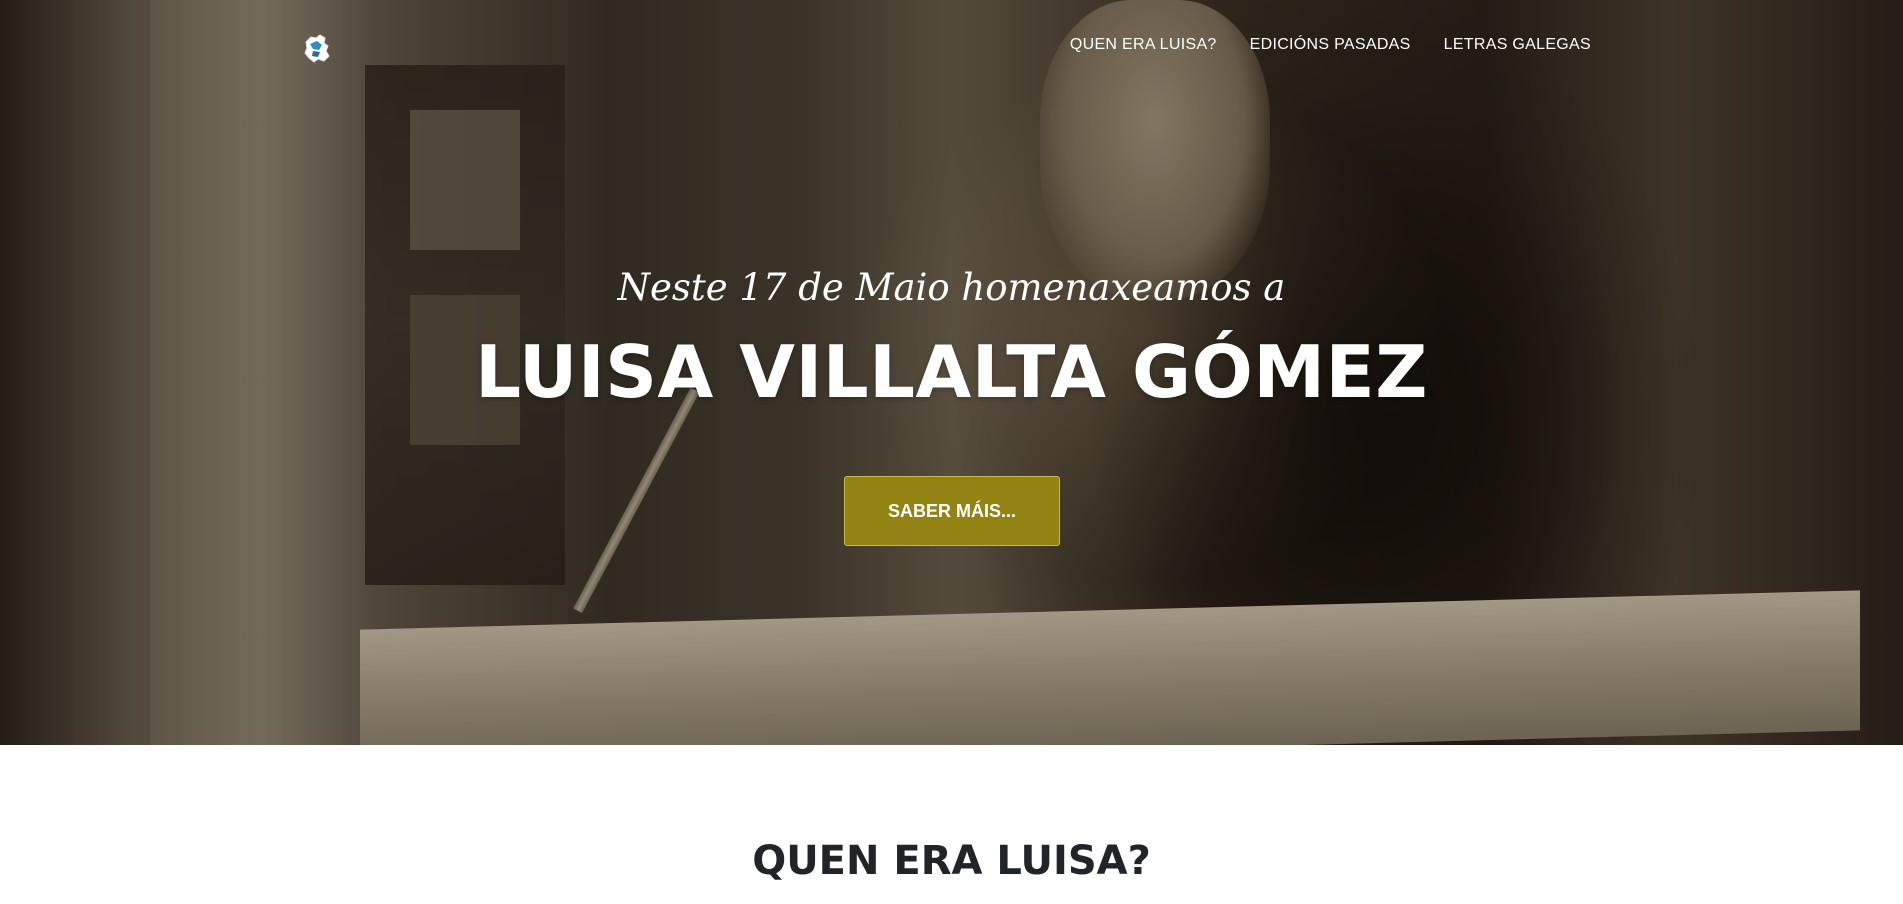  What do you see at coordinates (1517, 45) in the screenshot?
I see `nav-item-letras-galegas: LETRAS GALEGAS` at bounding box center [1517, 45].